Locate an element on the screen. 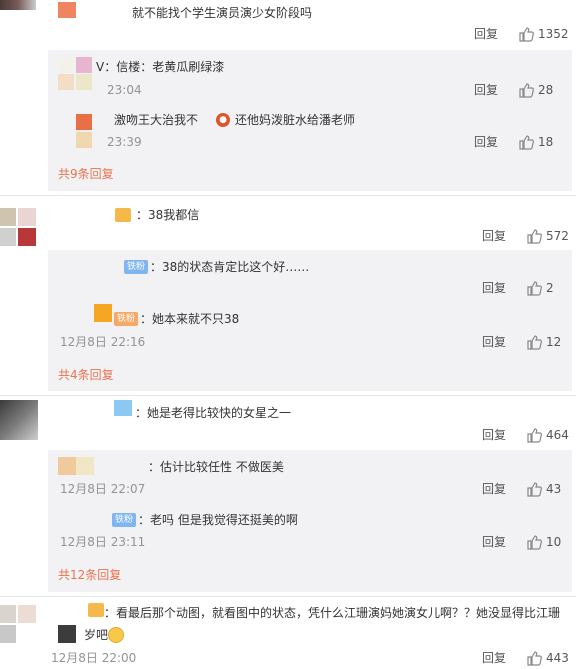 This screenshot has height=669, width=576. like-count: 18 is located at coordinates (546, 142).